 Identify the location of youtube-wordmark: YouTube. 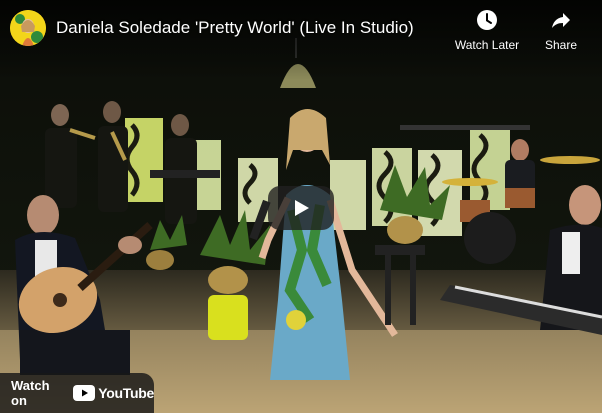
(126, 393).